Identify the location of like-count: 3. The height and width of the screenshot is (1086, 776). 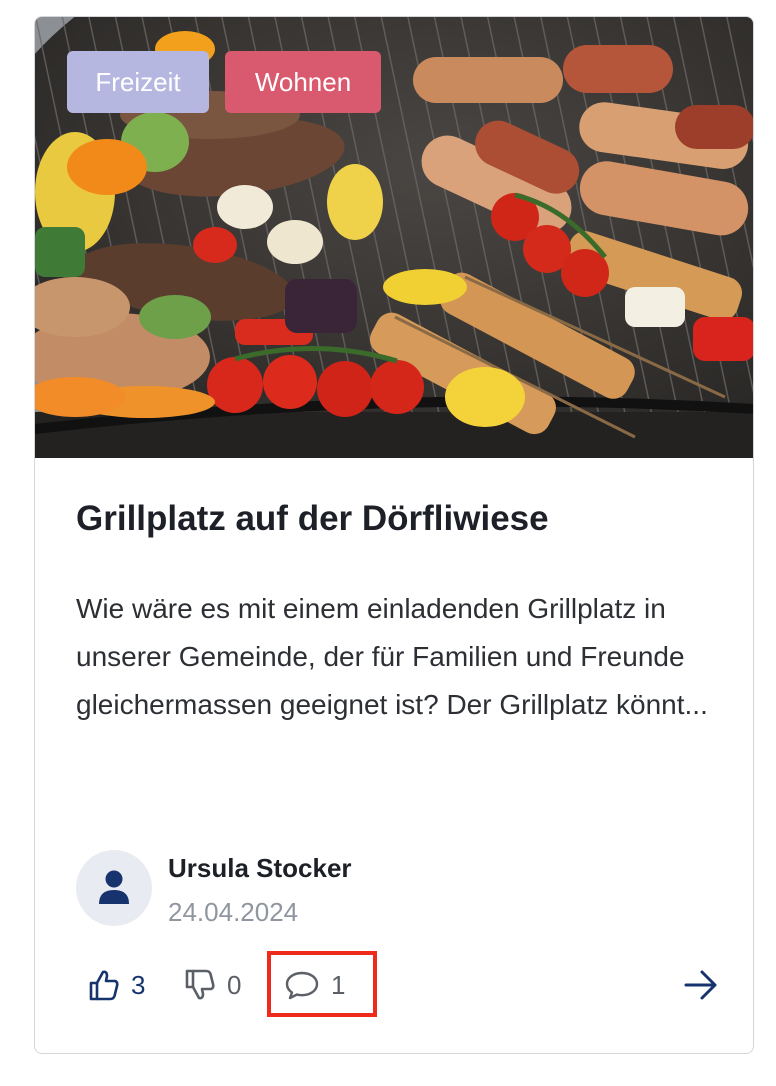
(138, 984).